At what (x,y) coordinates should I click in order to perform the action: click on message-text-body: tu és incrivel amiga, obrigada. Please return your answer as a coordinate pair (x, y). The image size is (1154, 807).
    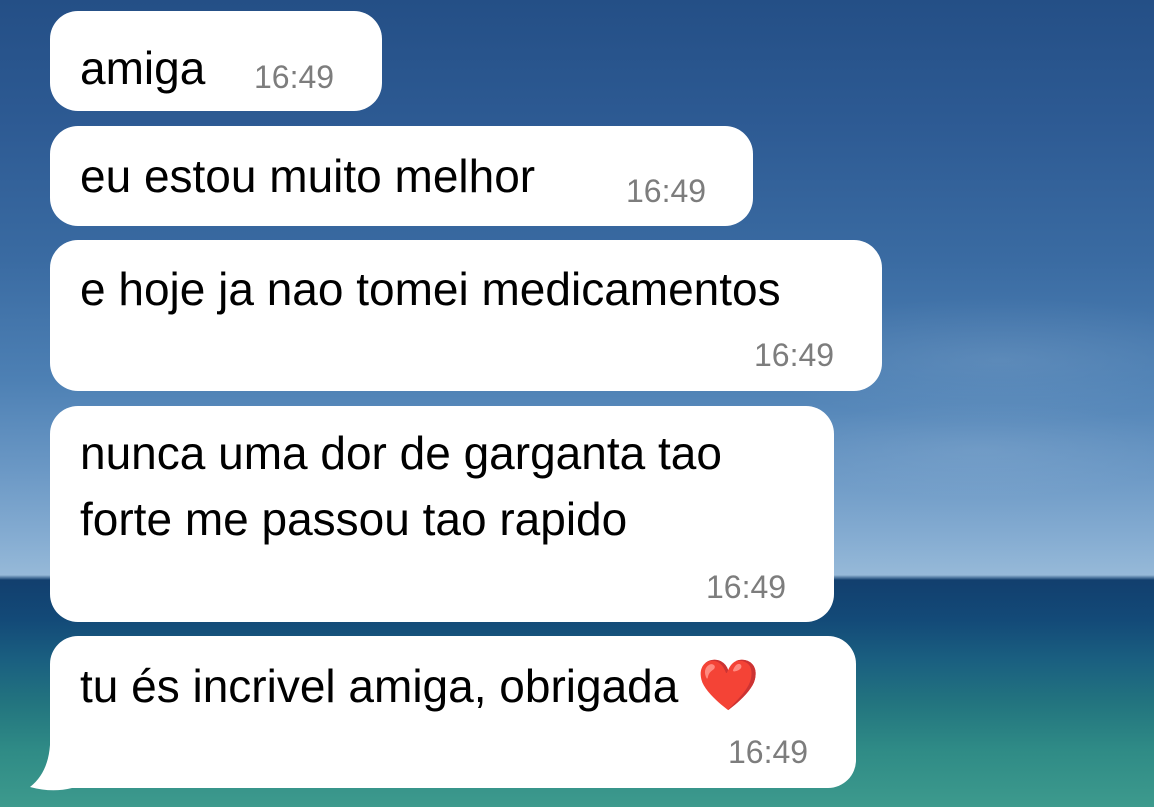
    Looking at the image, I should click on (379, 686).